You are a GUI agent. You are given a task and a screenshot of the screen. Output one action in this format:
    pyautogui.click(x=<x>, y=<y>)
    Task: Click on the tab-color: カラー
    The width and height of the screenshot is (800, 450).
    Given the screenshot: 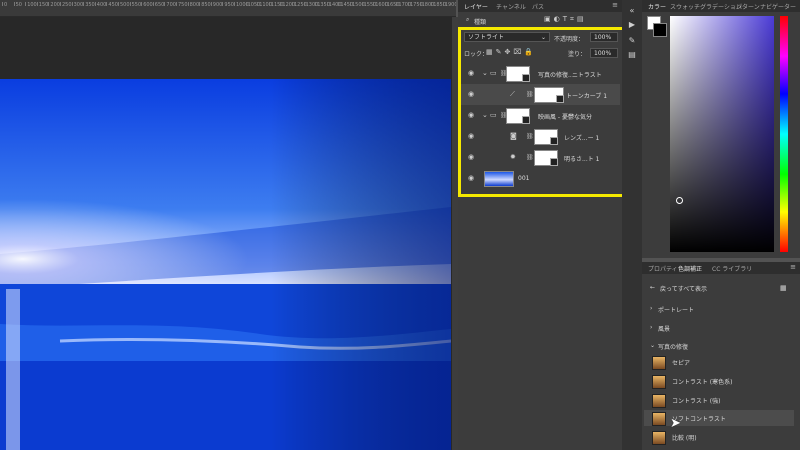 What is the action you would take?
    pyautogui.click(x=657, y=6)
    